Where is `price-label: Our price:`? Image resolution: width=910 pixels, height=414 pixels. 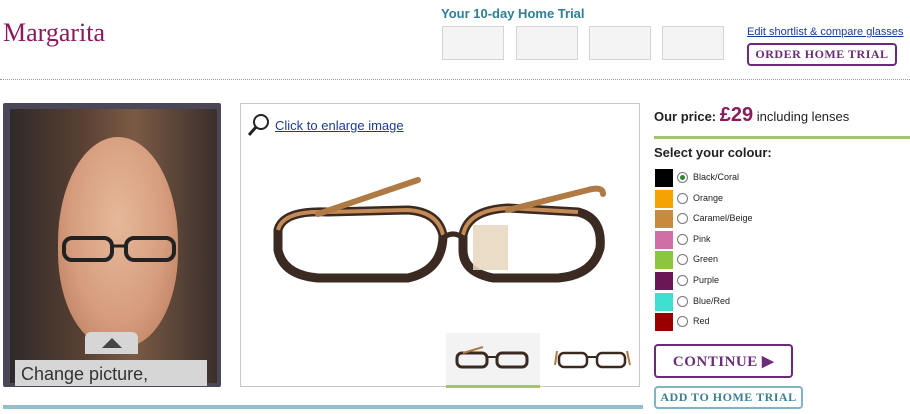
price-label: Our price: is located at coordinates (685, 116).